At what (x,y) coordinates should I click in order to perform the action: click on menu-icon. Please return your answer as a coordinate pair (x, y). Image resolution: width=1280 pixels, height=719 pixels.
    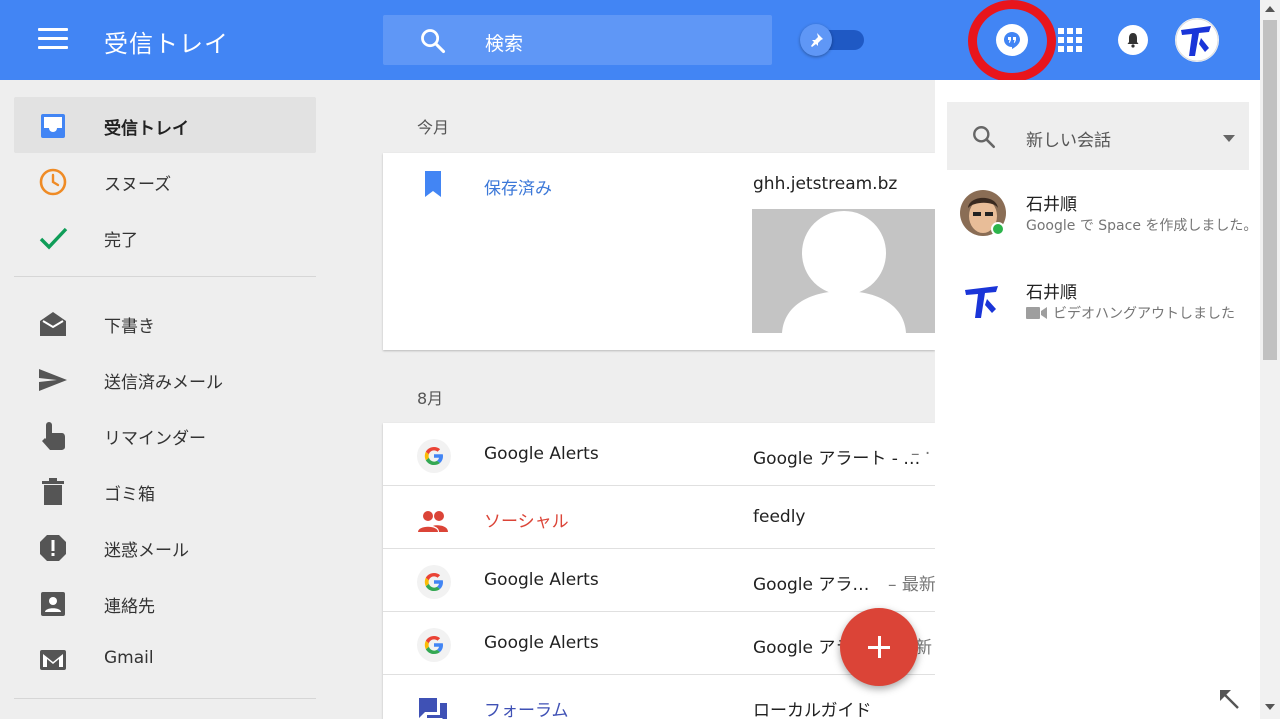
    Looking at the image, I should click on (53, 40).